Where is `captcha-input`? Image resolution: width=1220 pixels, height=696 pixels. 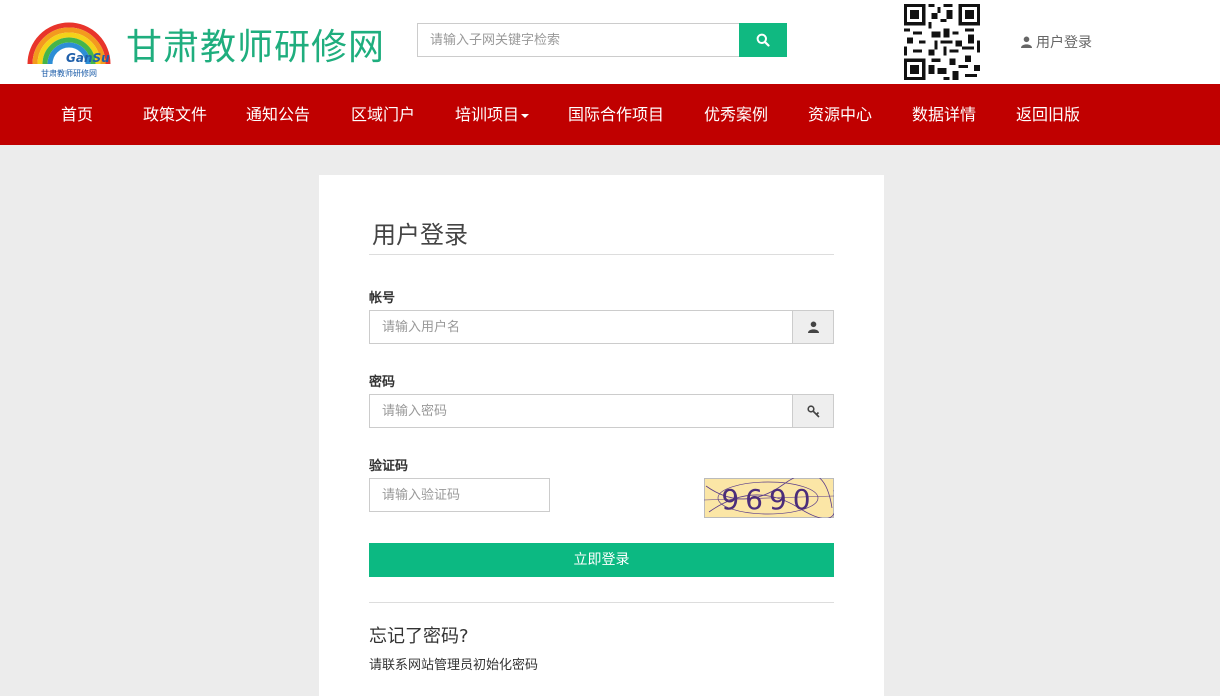
captcha-input is located at coordinates (459, 495).